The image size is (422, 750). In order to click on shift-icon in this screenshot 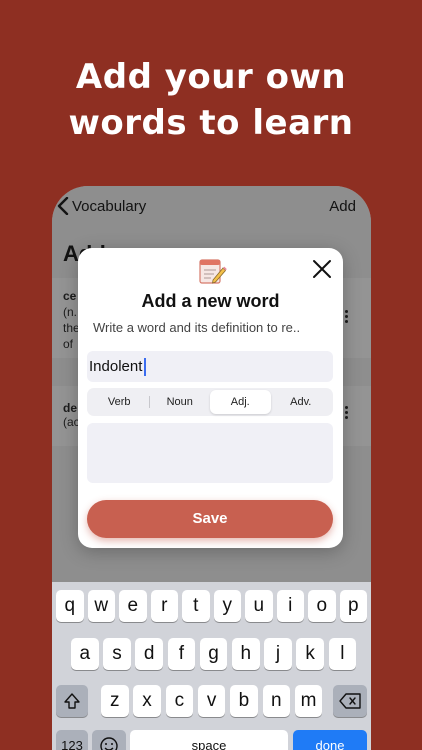, I will do `click(72, 701)`.